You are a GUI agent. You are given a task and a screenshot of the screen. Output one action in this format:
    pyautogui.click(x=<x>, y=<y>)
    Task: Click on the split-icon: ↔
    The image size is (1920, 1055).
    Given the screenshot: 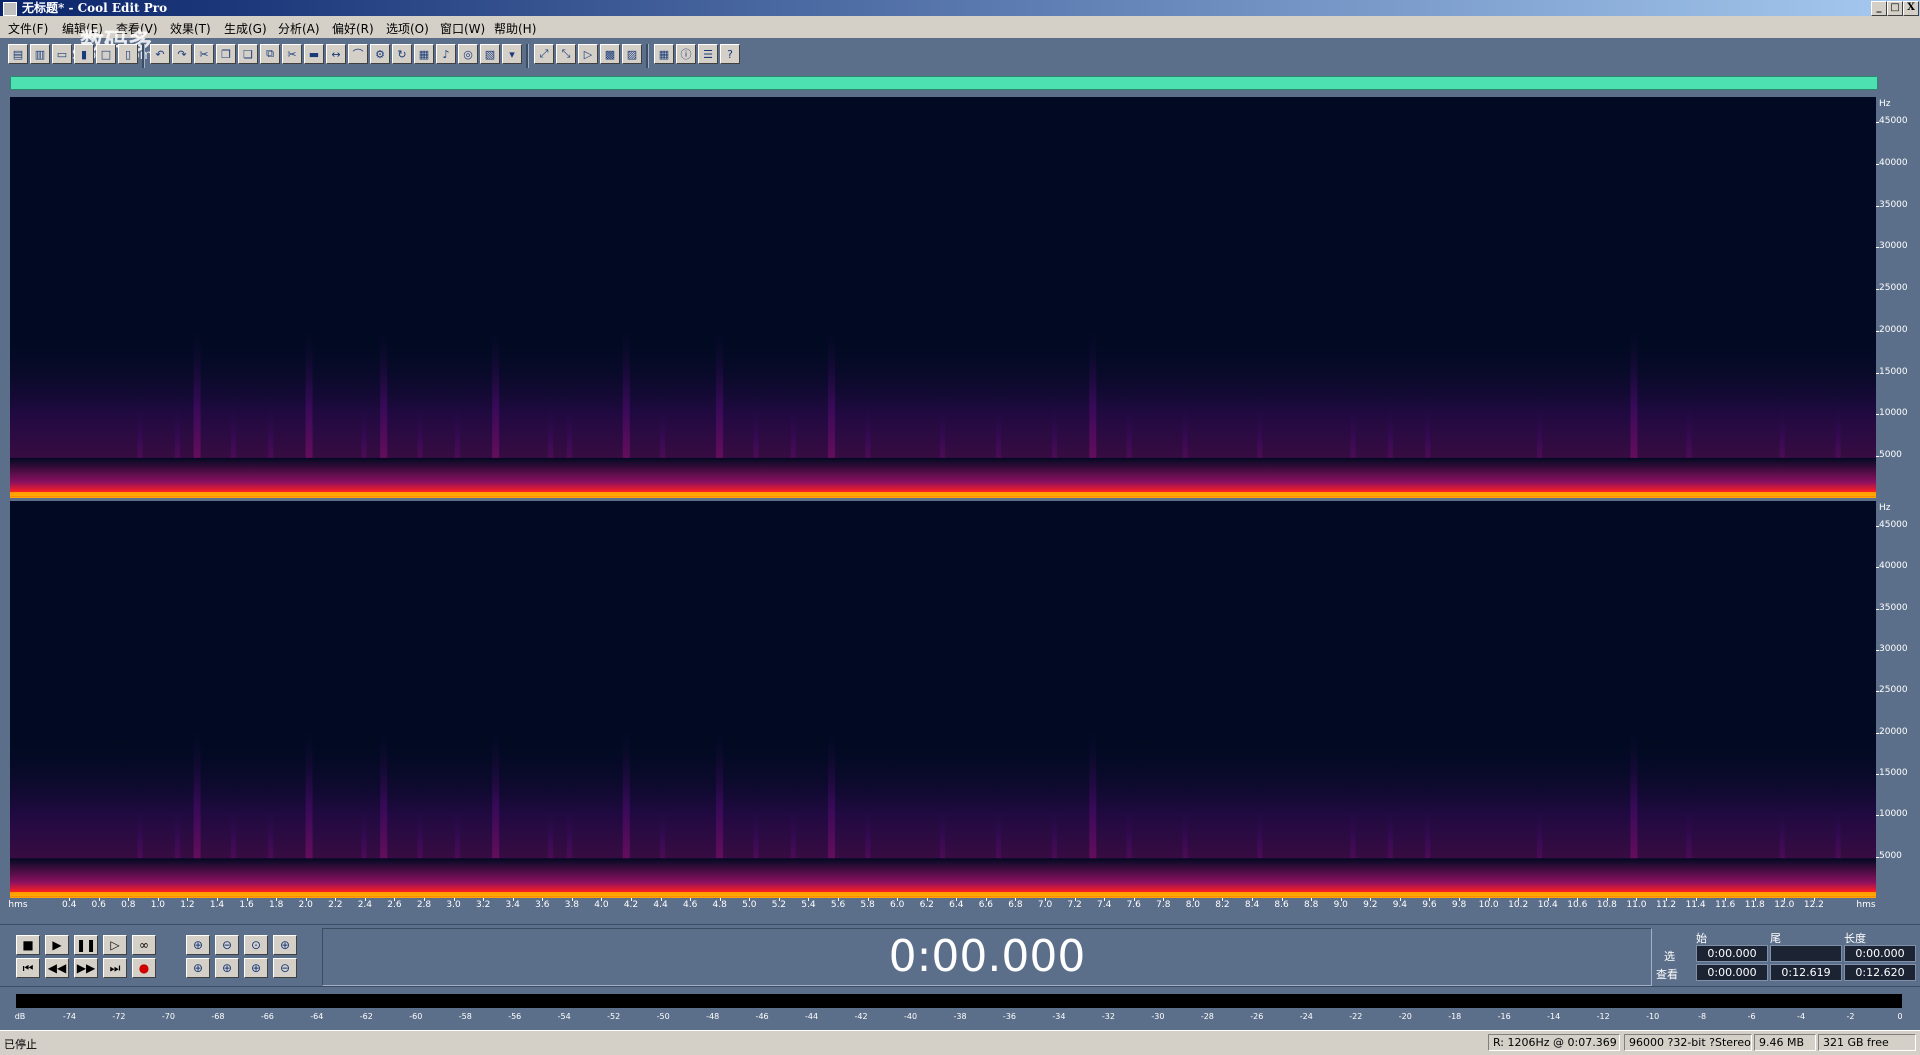 What is the action you would take?
    pyautogui.click(x=336, y=54)
    